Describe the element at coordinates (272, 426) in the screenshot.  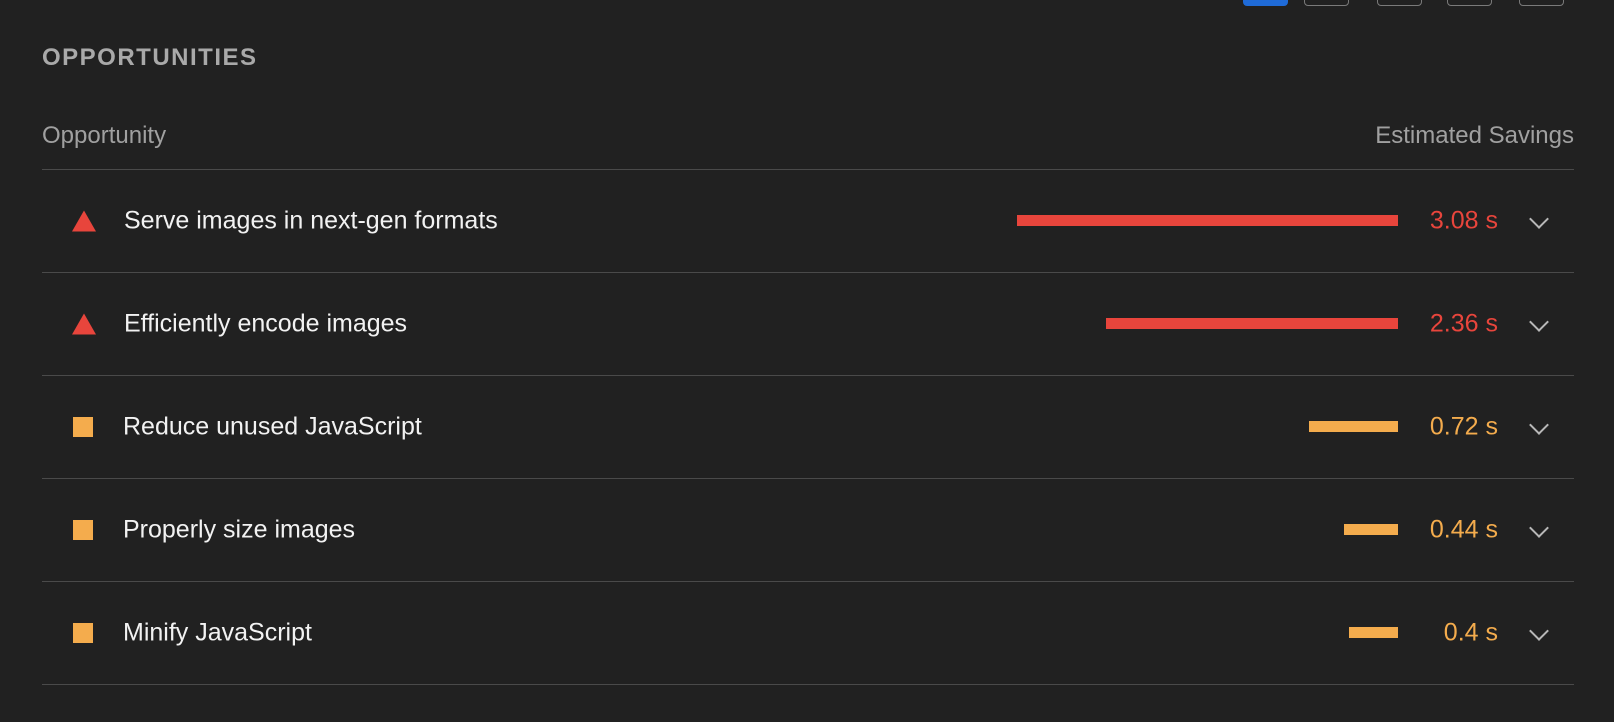
I see `opportunity-title: Reduce unused JavaScript` at that location.